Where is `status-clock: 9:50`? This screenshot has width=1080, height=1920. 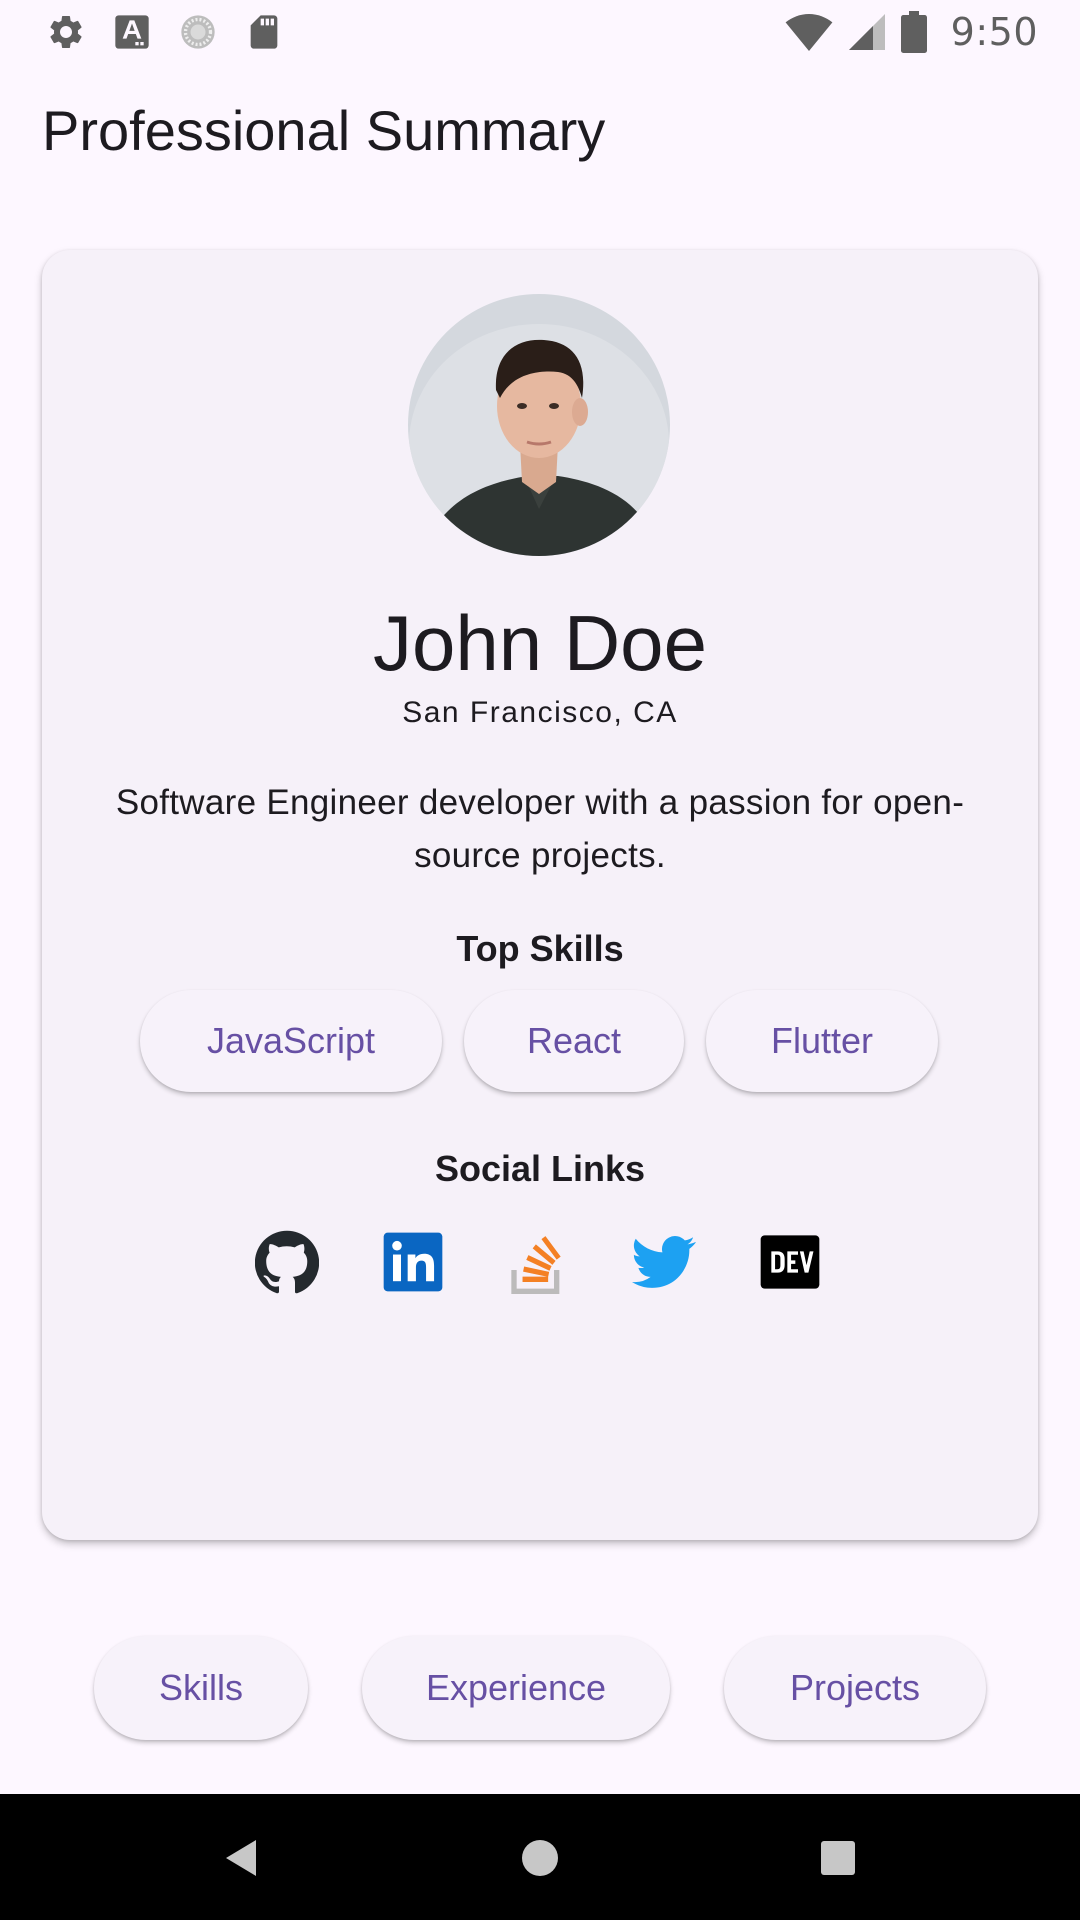 status-clock: 9:50 is located at coordinates (994, 32).